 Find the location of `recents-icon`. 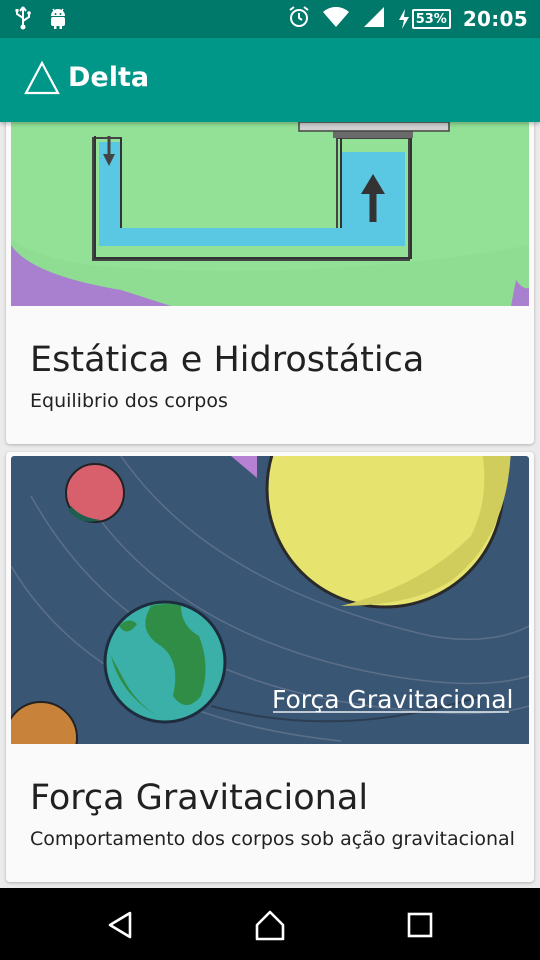

recents-icon is located at coordinates (420, 925).